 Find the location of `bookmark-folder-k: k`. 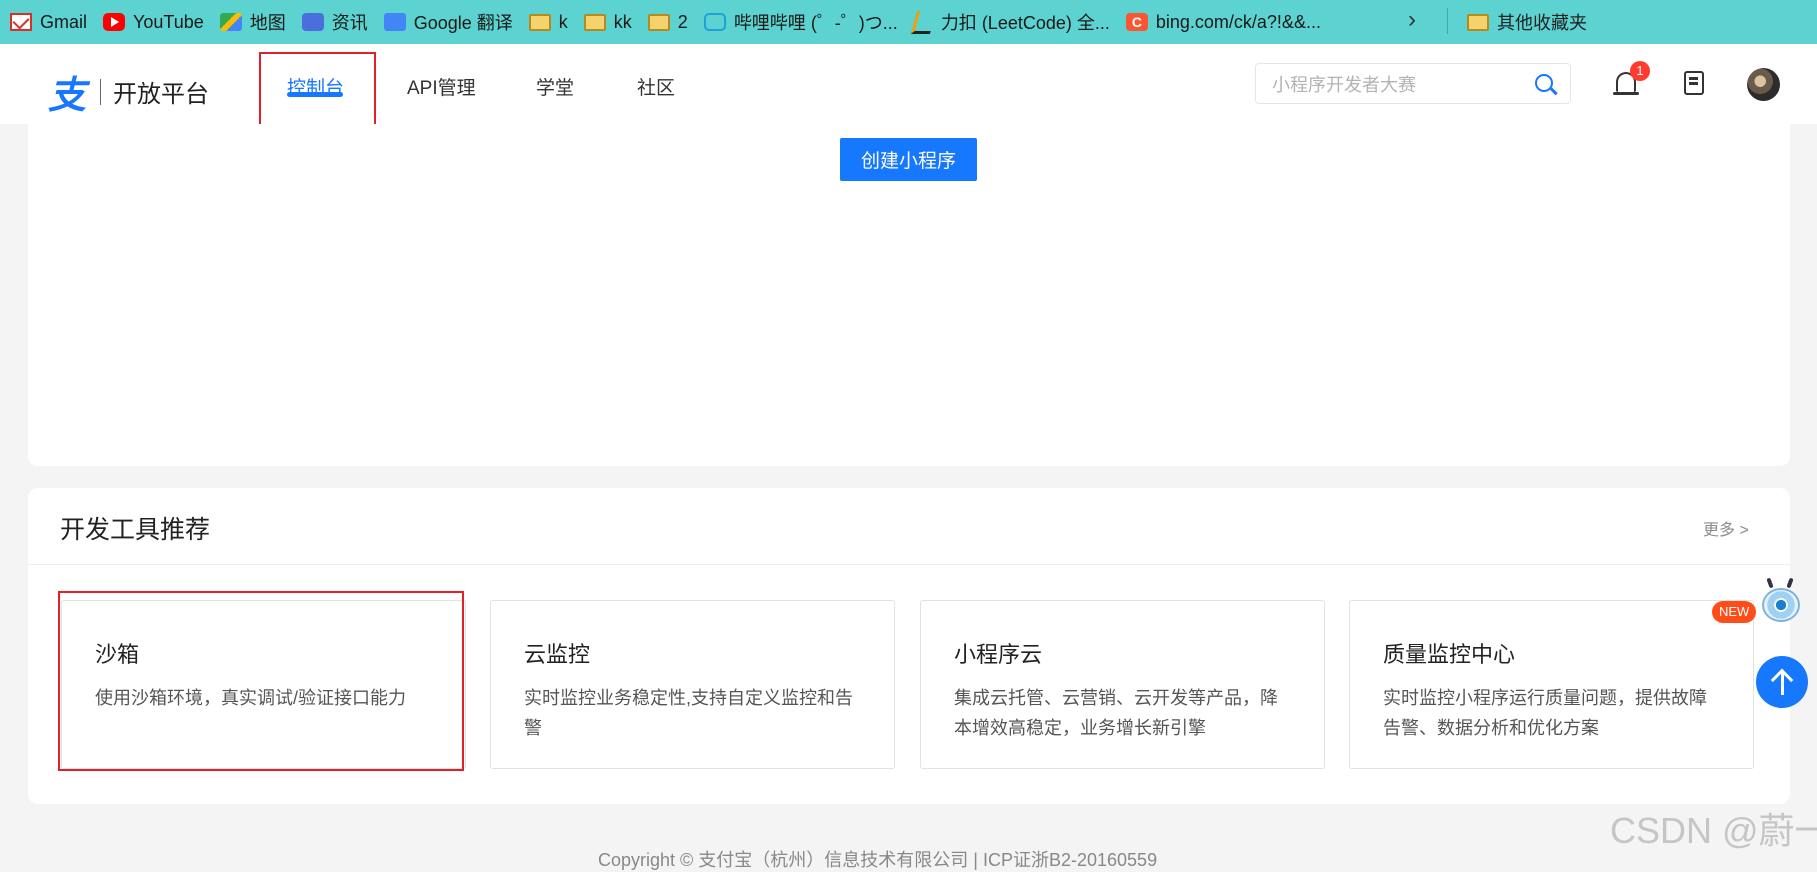

bookmark-folder-k: k is located at coordinates (548, 22).